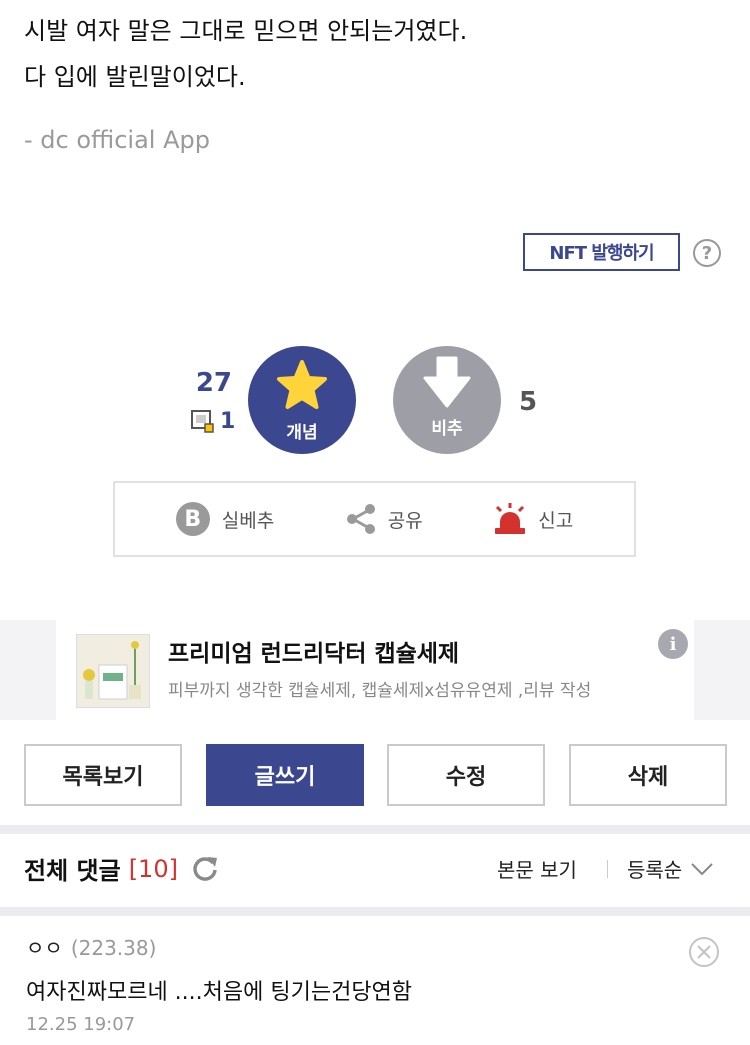 The height and width of the screenshot is (1045, 750). What do you see at coordinates (135, 77) in the screenshot?
I see `post-line: 다 입에 발린말이었다.` at bounding box center [135, 77].